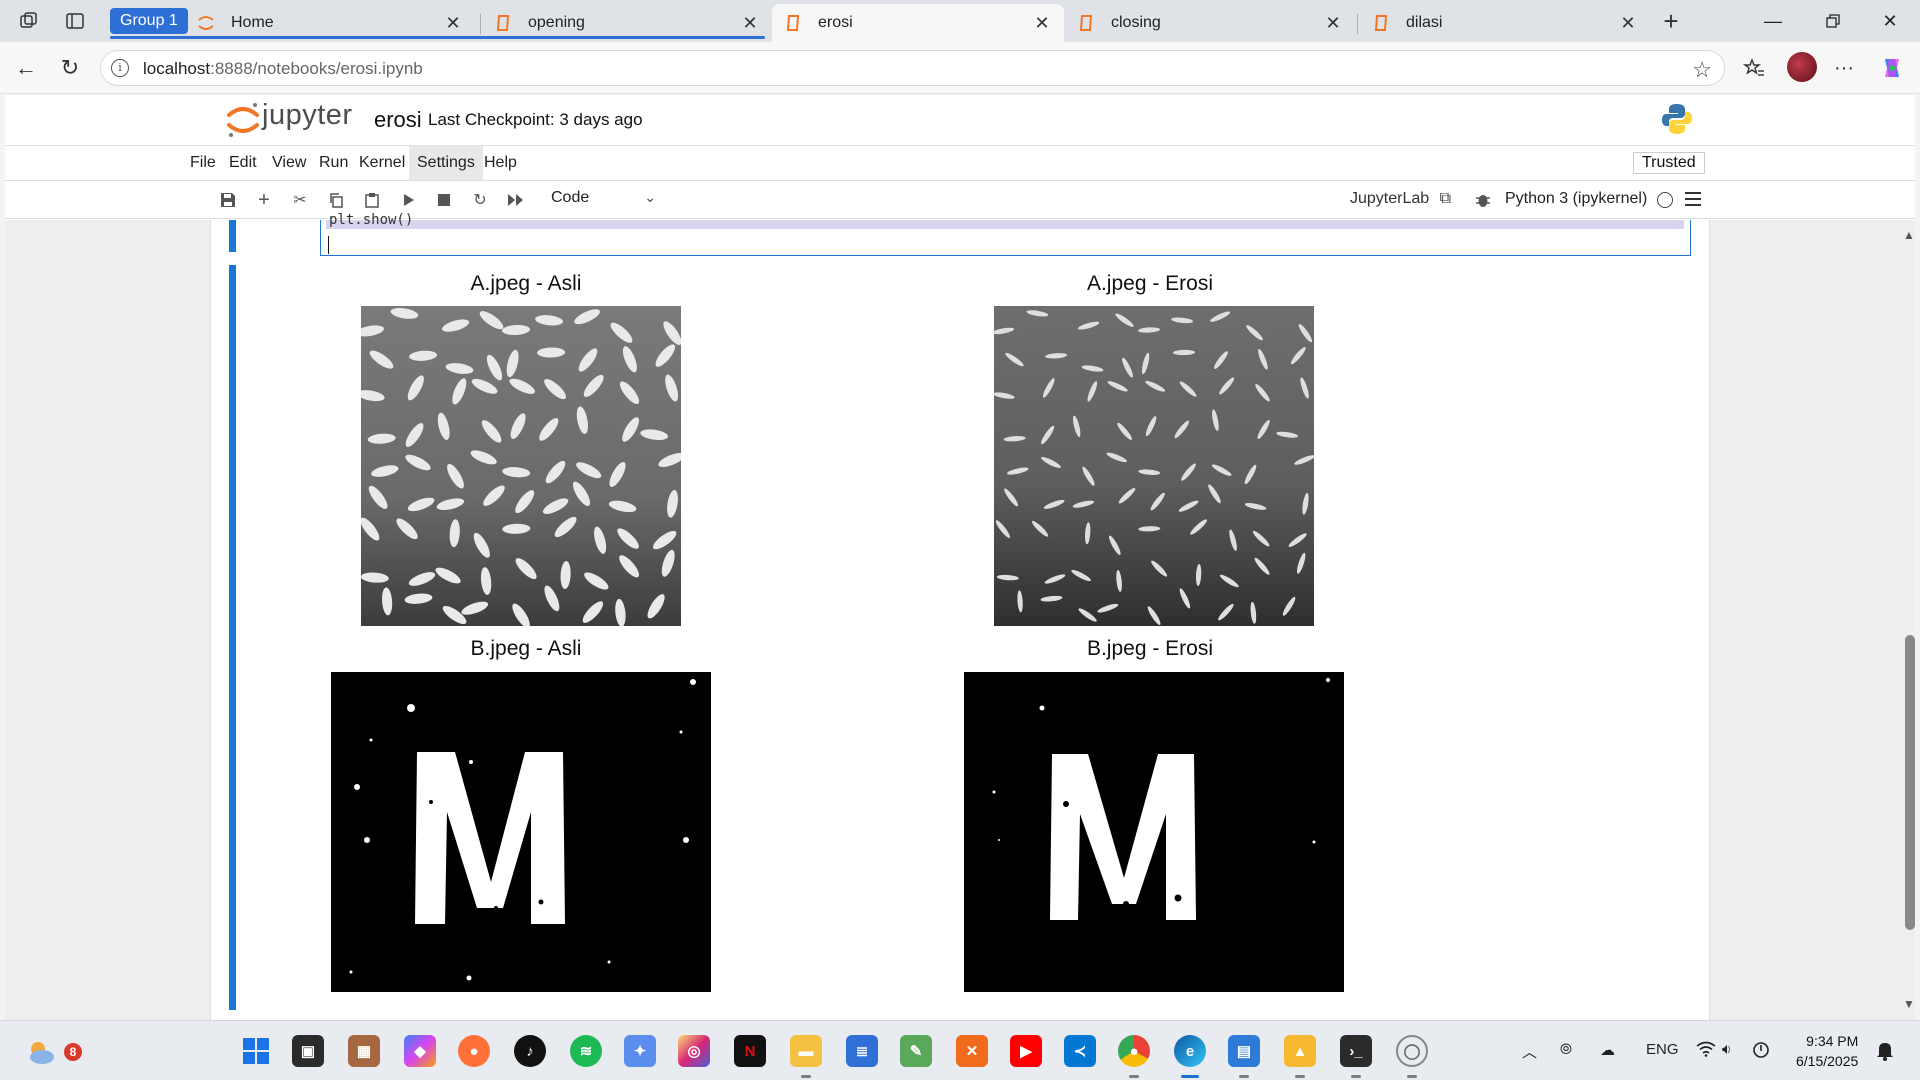 This screenshot has width=1920, height=1080. What do you see at coordinates (586, 1051) in the screenshot?
I see `spotify-icon: ≋` at bounding box center [586, 1051].